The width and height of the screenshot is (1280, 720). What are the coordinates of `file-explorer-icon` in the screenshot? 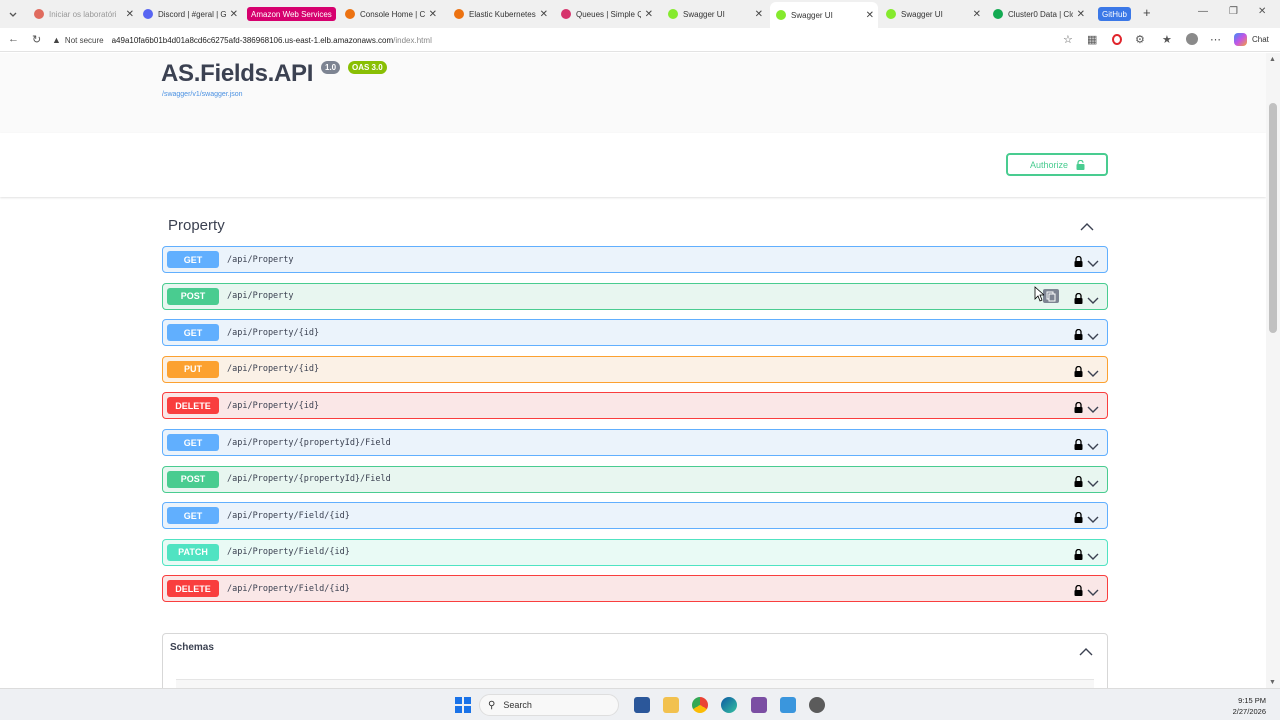 It's located at (671, 705).